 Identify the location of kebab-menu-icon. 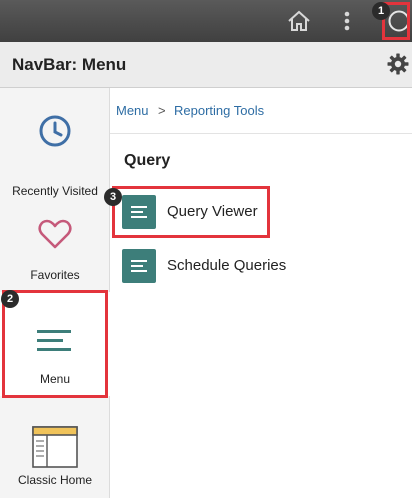
(349, 21).